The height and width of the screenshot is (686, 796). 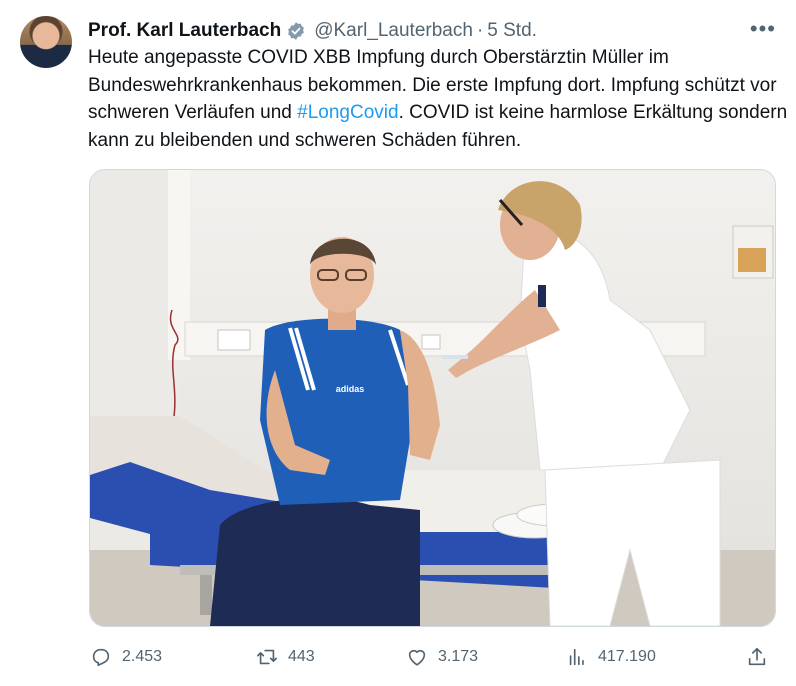 I want to click on verified-badge-icon, so click(x=296, y=31).